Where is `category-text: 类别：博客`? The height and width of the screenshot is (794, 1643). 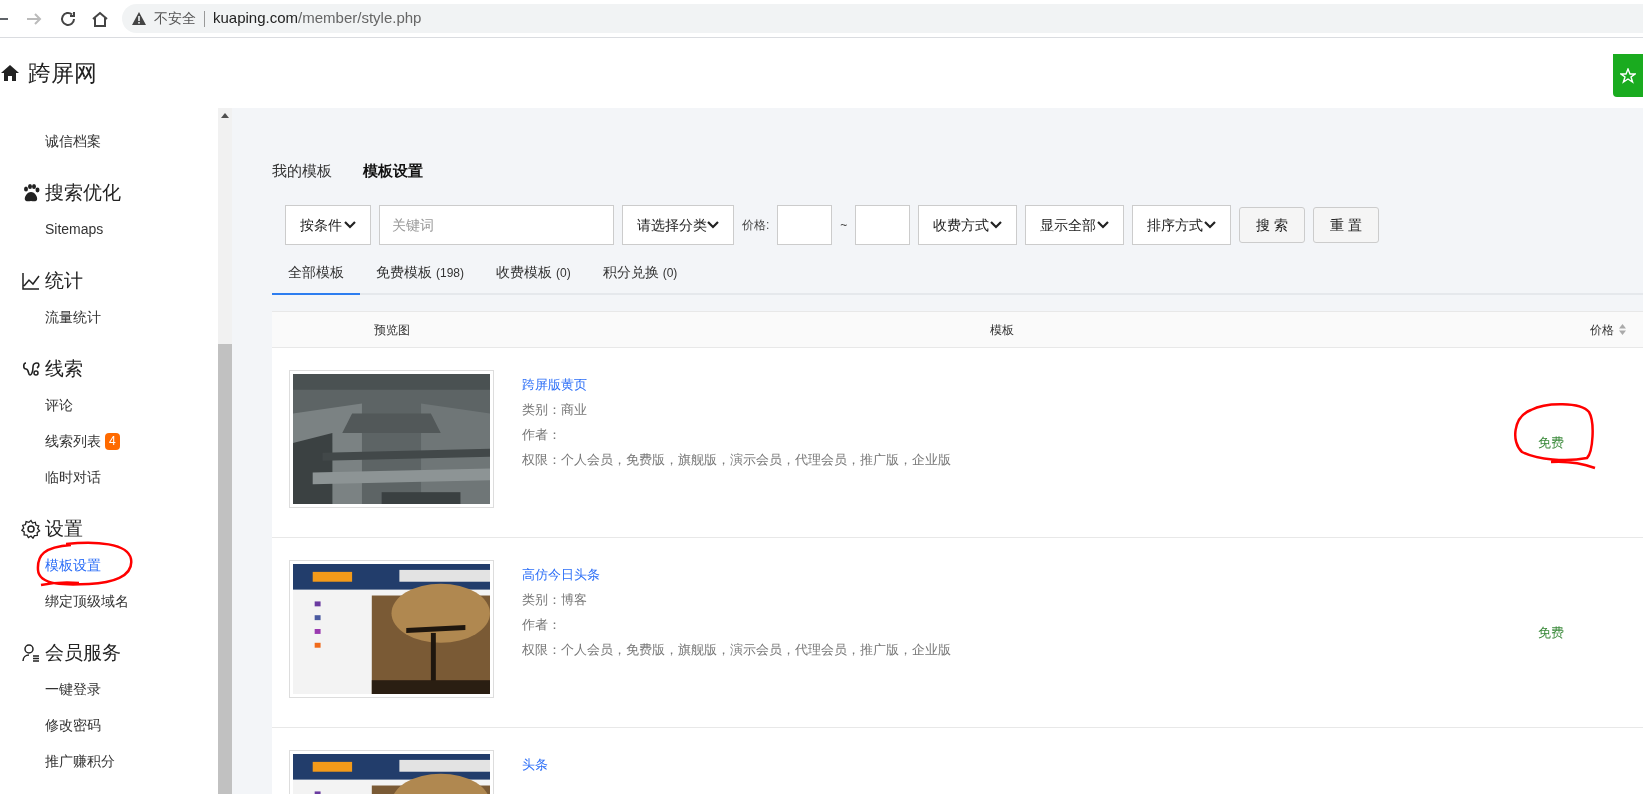
category-text: 类别：博客 is located at coordinates (555, 600).